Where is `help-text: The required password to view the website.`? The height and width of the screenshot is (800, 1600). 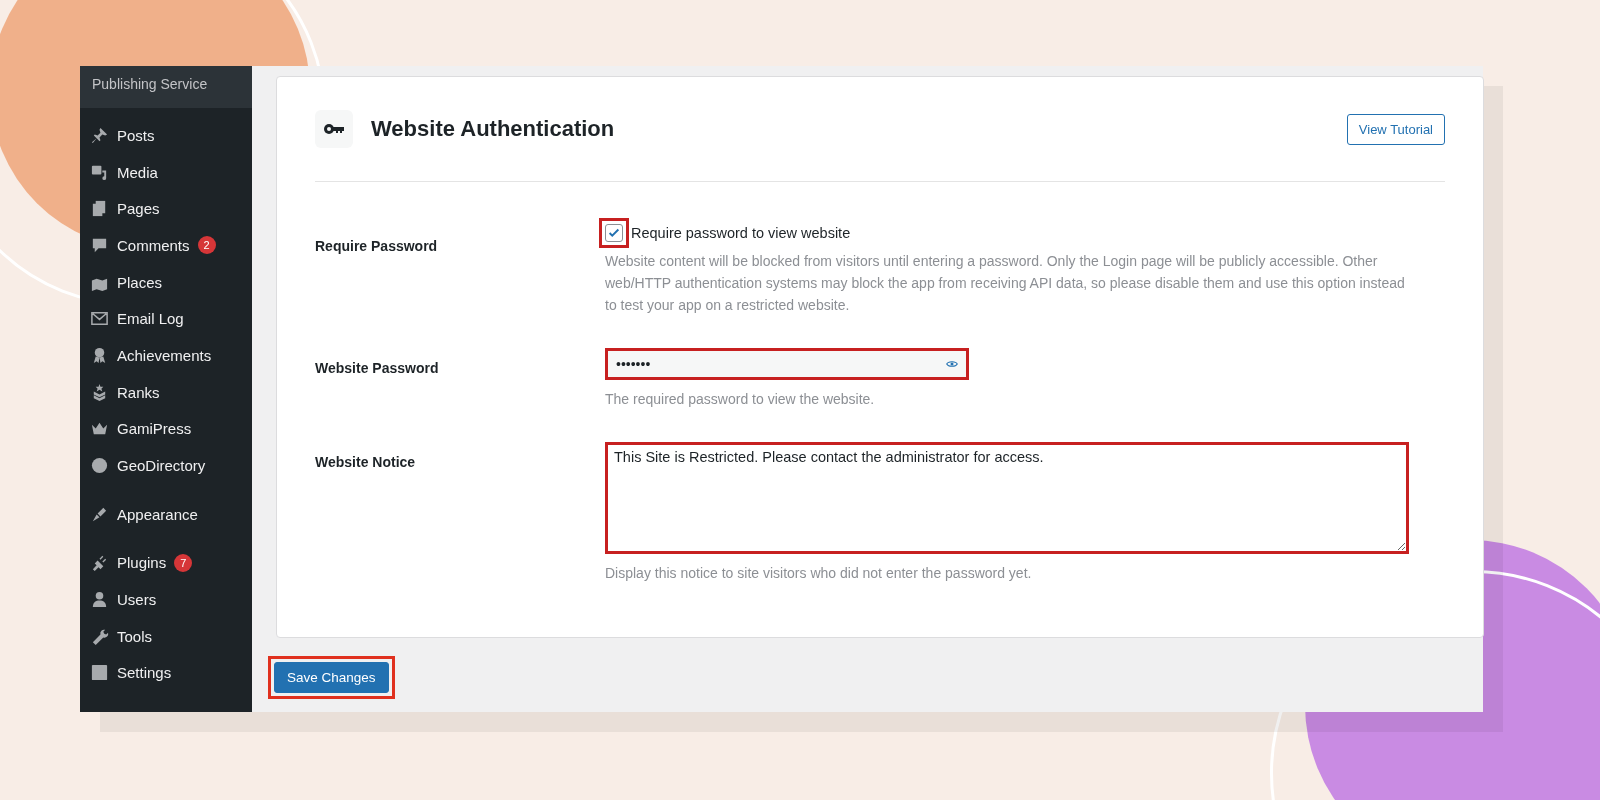 help-text: The required password to view the website. is located at coordinates (740, 399).